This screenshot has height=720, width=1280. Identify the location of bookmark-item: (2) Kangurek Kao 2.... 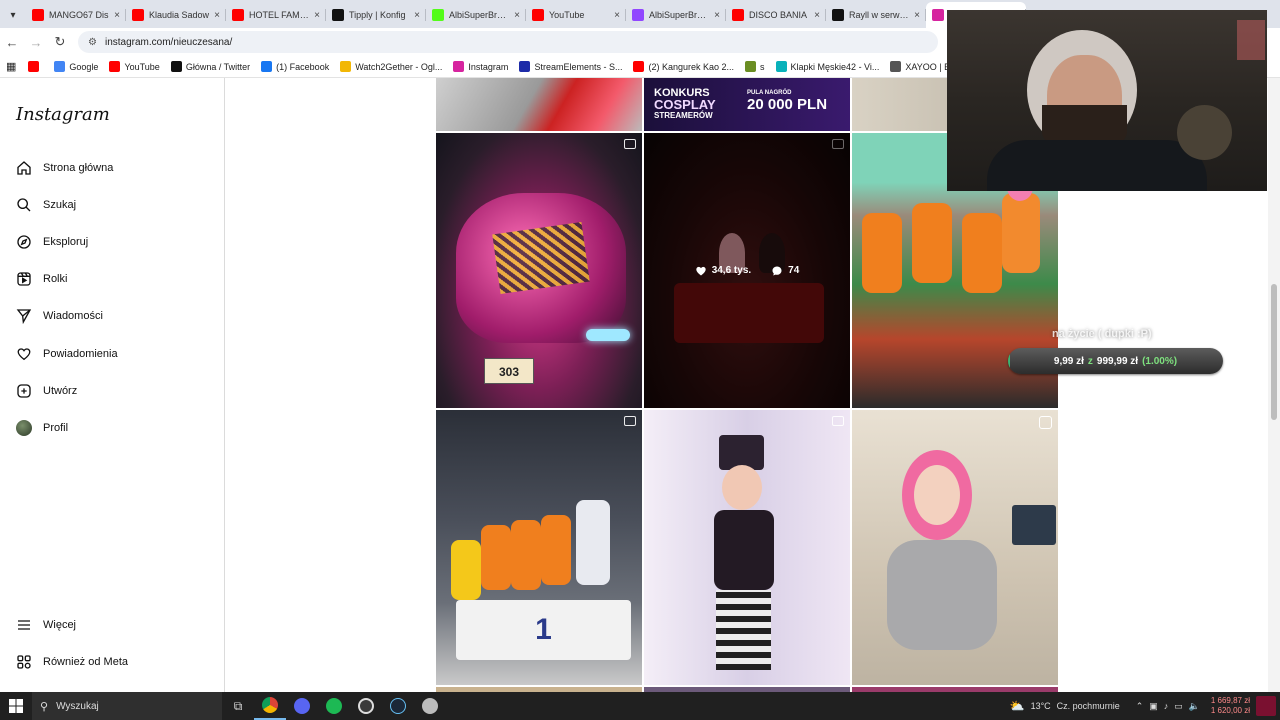
(683, 66).